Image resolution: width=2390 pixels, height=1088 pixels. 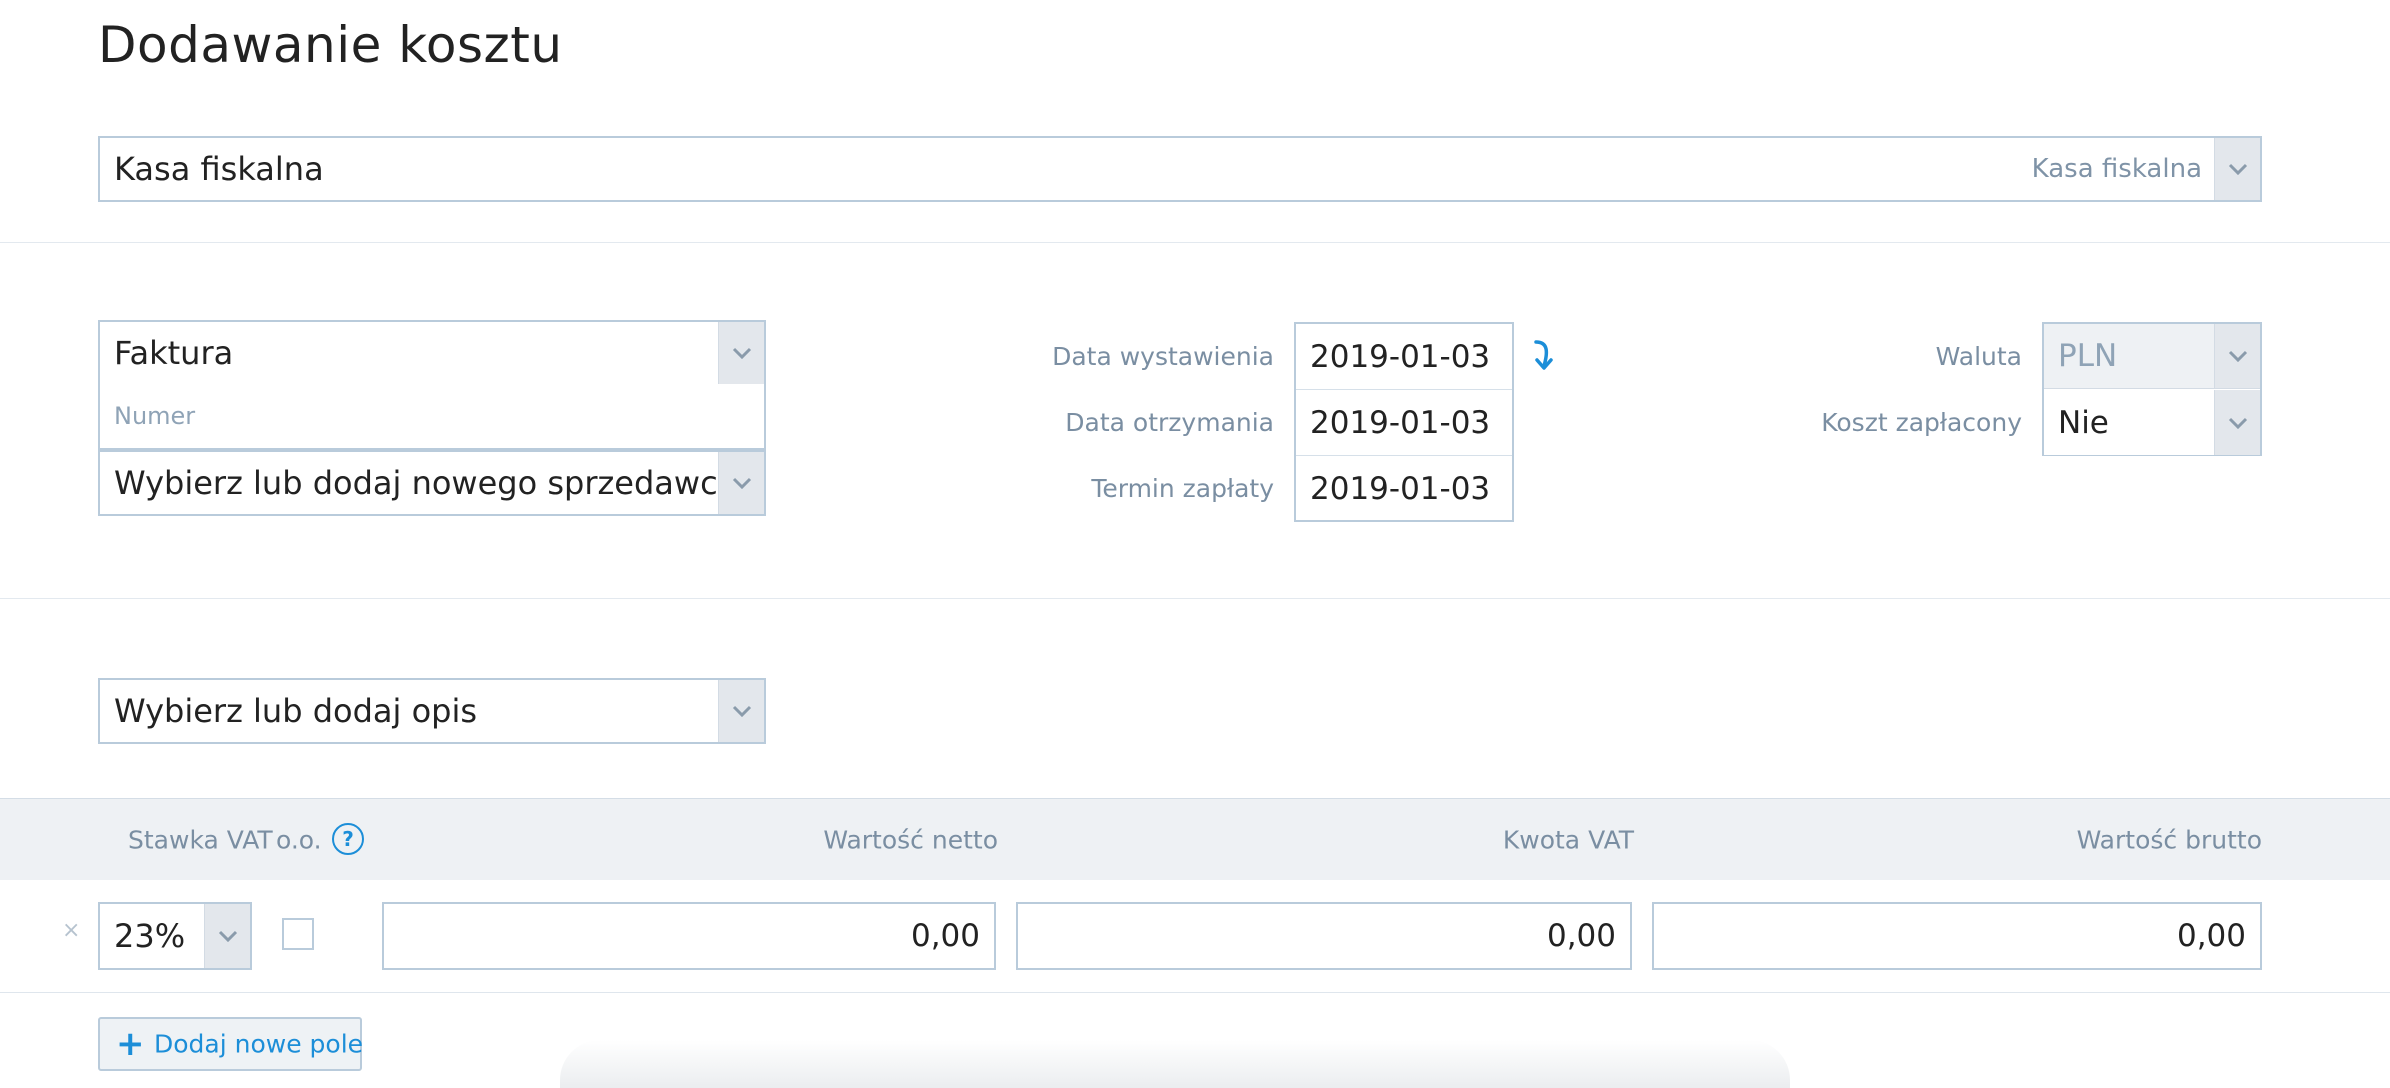 What do you see at coordinates (200, 839) in the screenshot?
I see `vat-rate-header: Stawka VAT` at bounding box center [200, 839].